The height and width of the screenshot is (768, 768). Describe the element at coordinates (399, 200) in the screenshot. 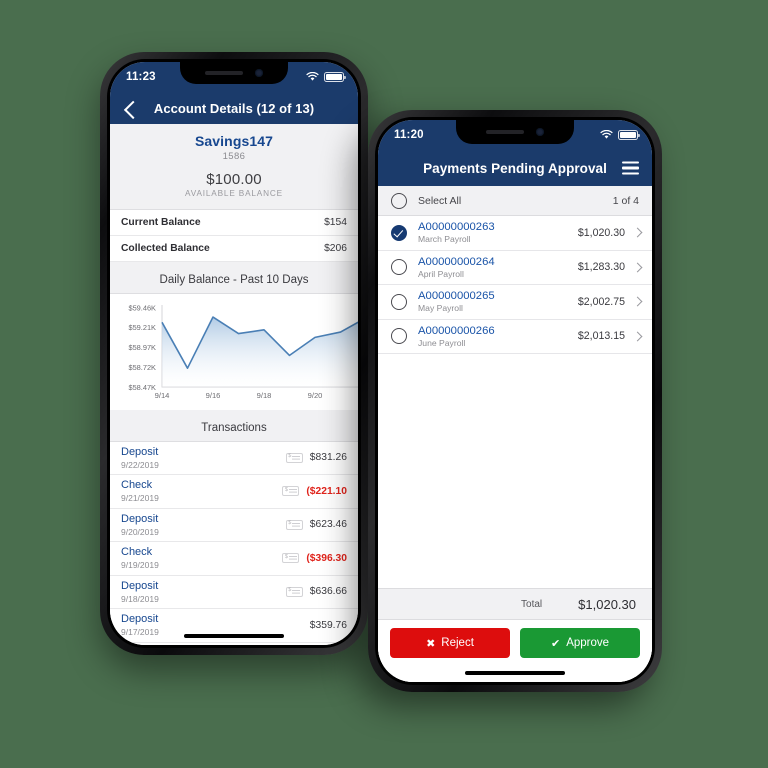

I see `select-all-checkbox` at that location.